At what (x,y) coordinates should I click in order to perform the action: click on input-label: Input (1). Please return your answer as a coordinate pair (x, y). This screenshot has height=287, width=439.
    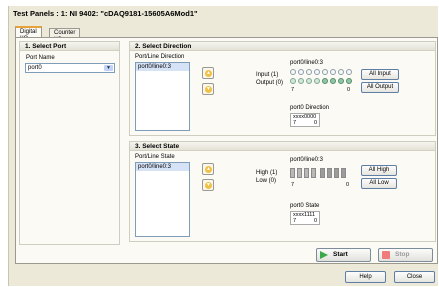
    Looking at the image, I should click on (267, 75).